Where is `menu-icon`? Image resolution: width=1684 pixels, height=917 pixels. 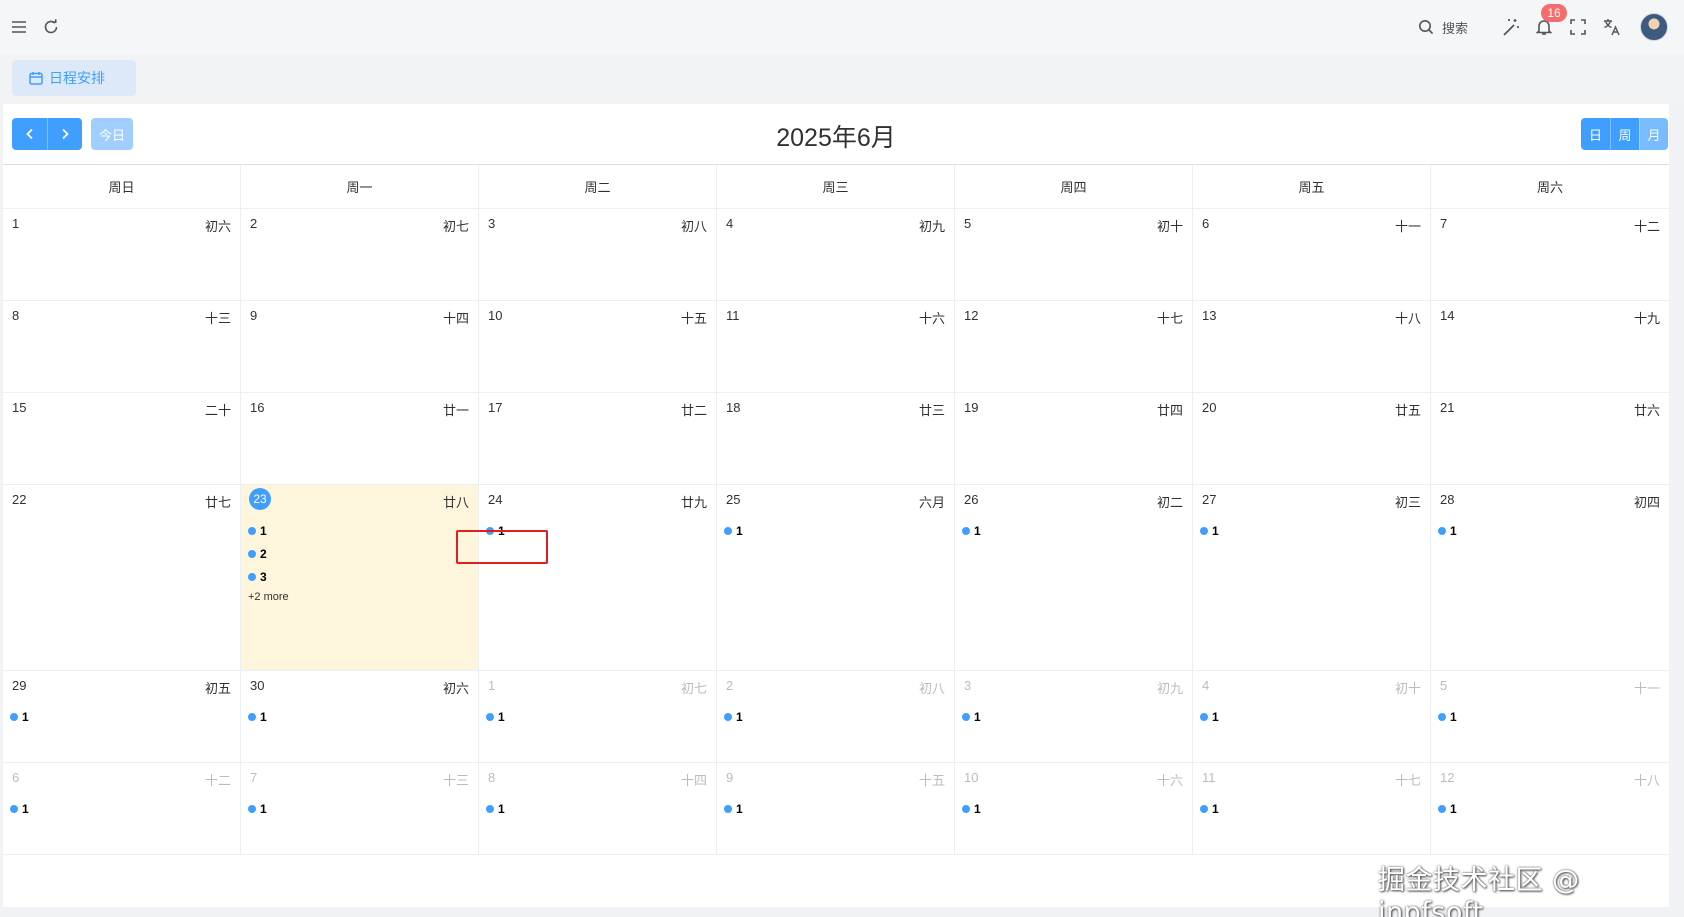
menu-icon is located at coordinates (19, 27).